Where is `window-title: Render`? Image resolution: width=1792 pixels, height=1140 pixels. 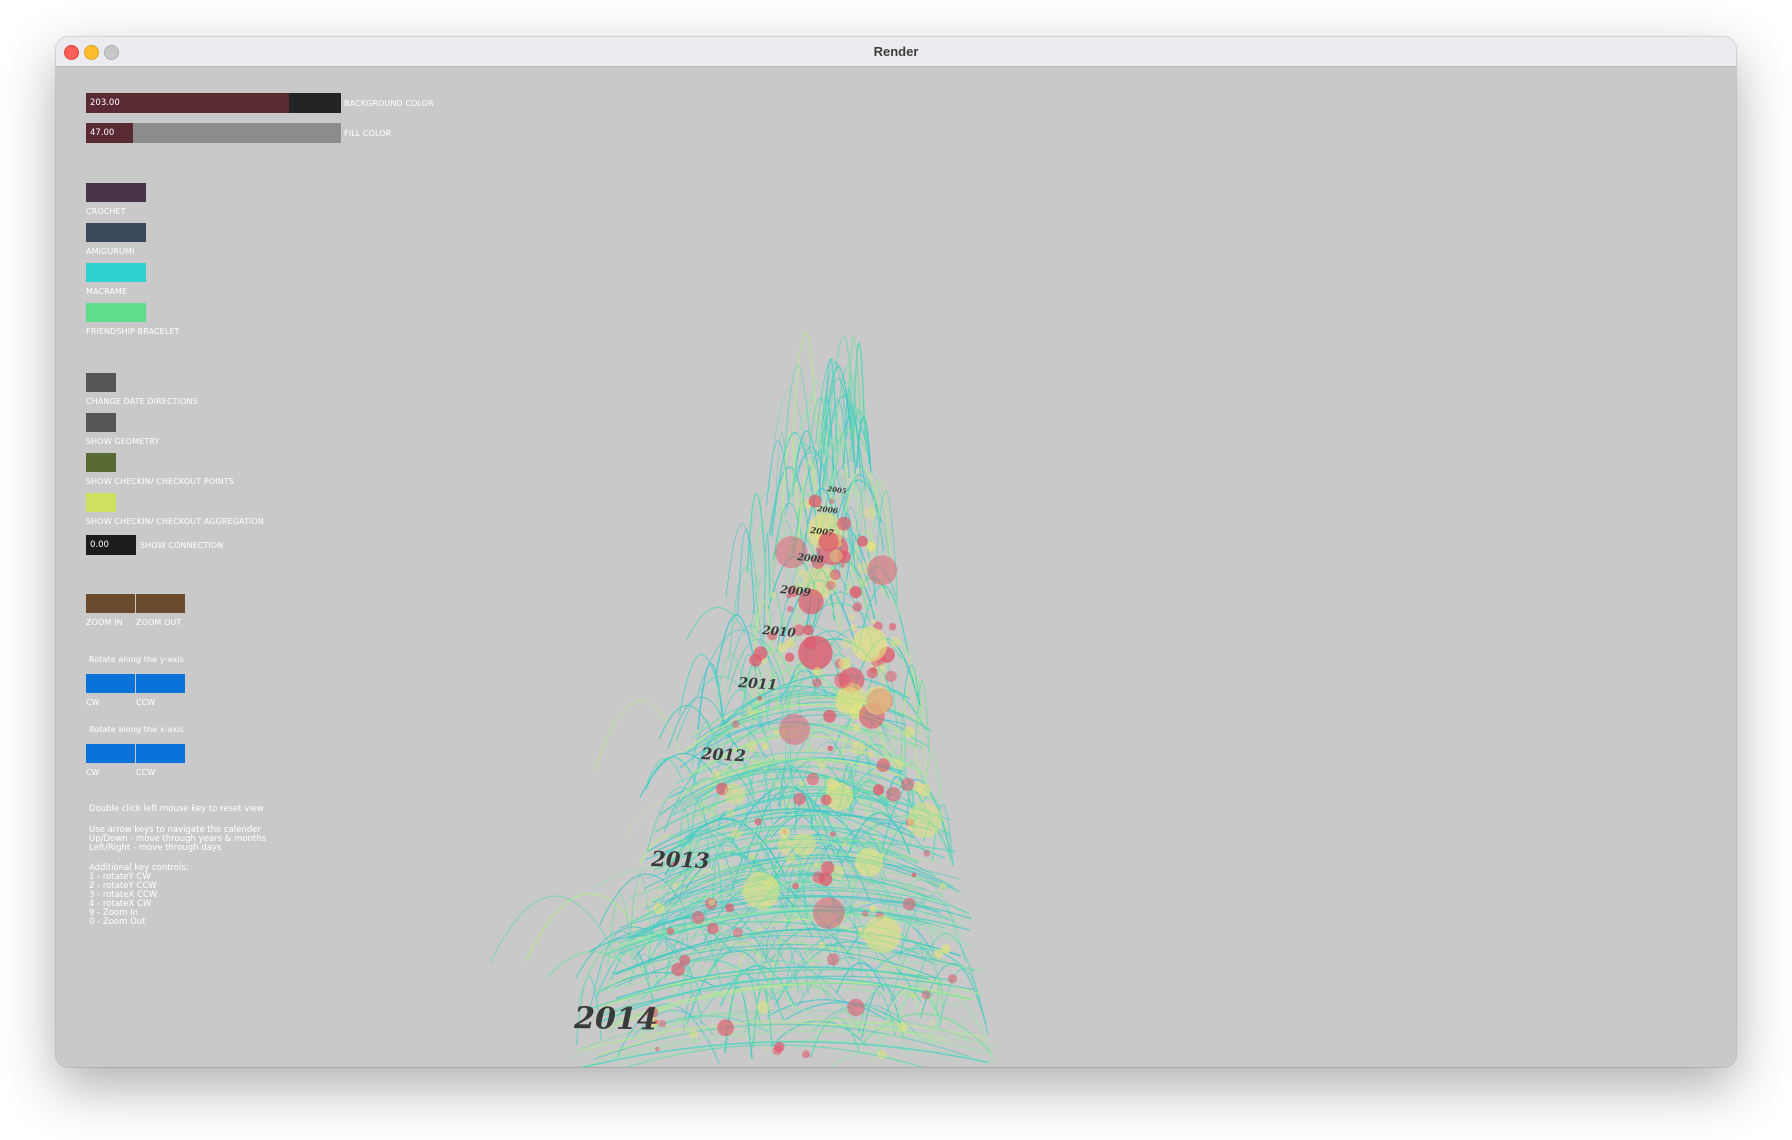 window-title: Render is located at coordinates (896, 51).